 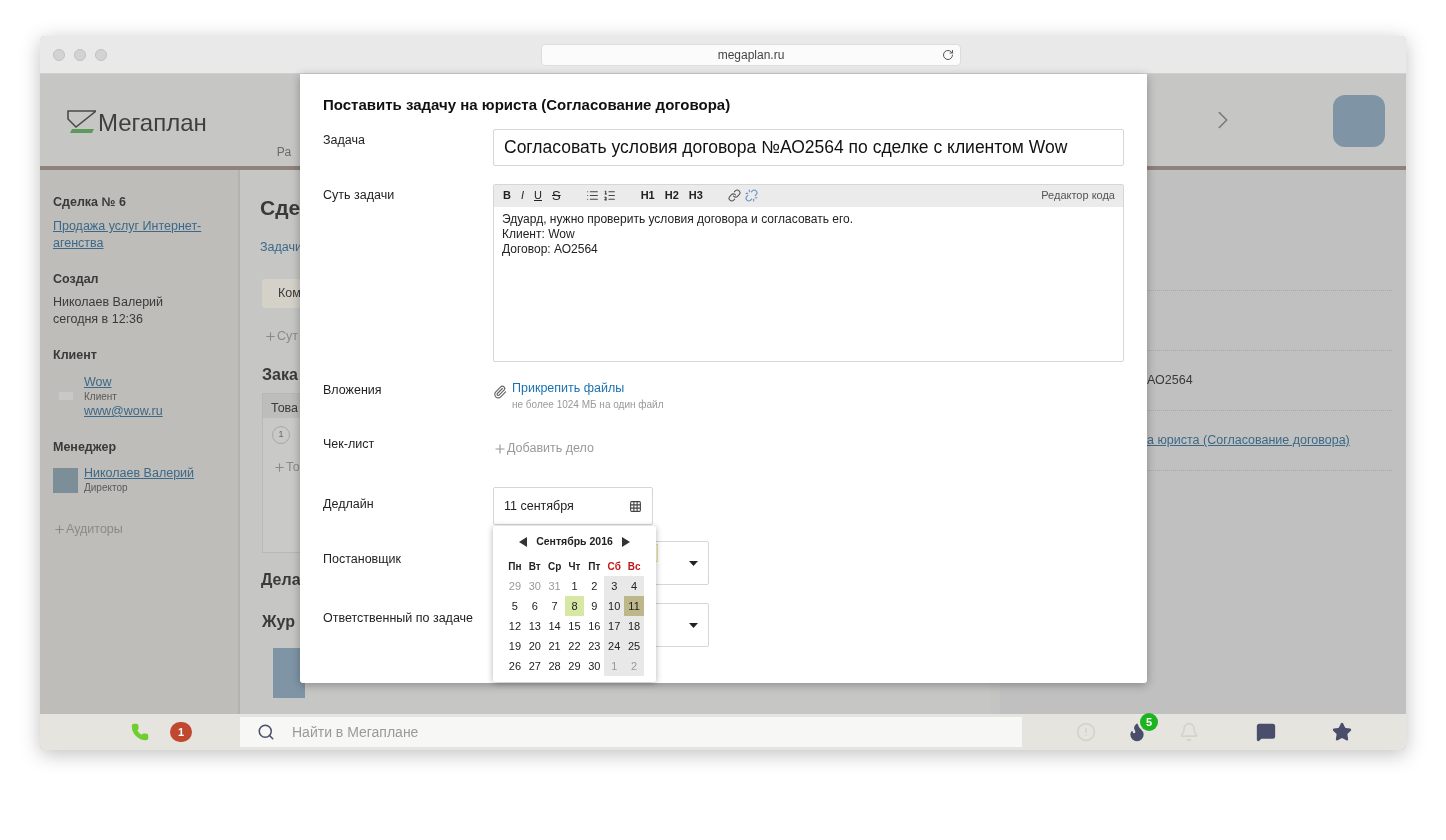 I want to click on field-label: Чек-лист, so click(x=349, y=445).